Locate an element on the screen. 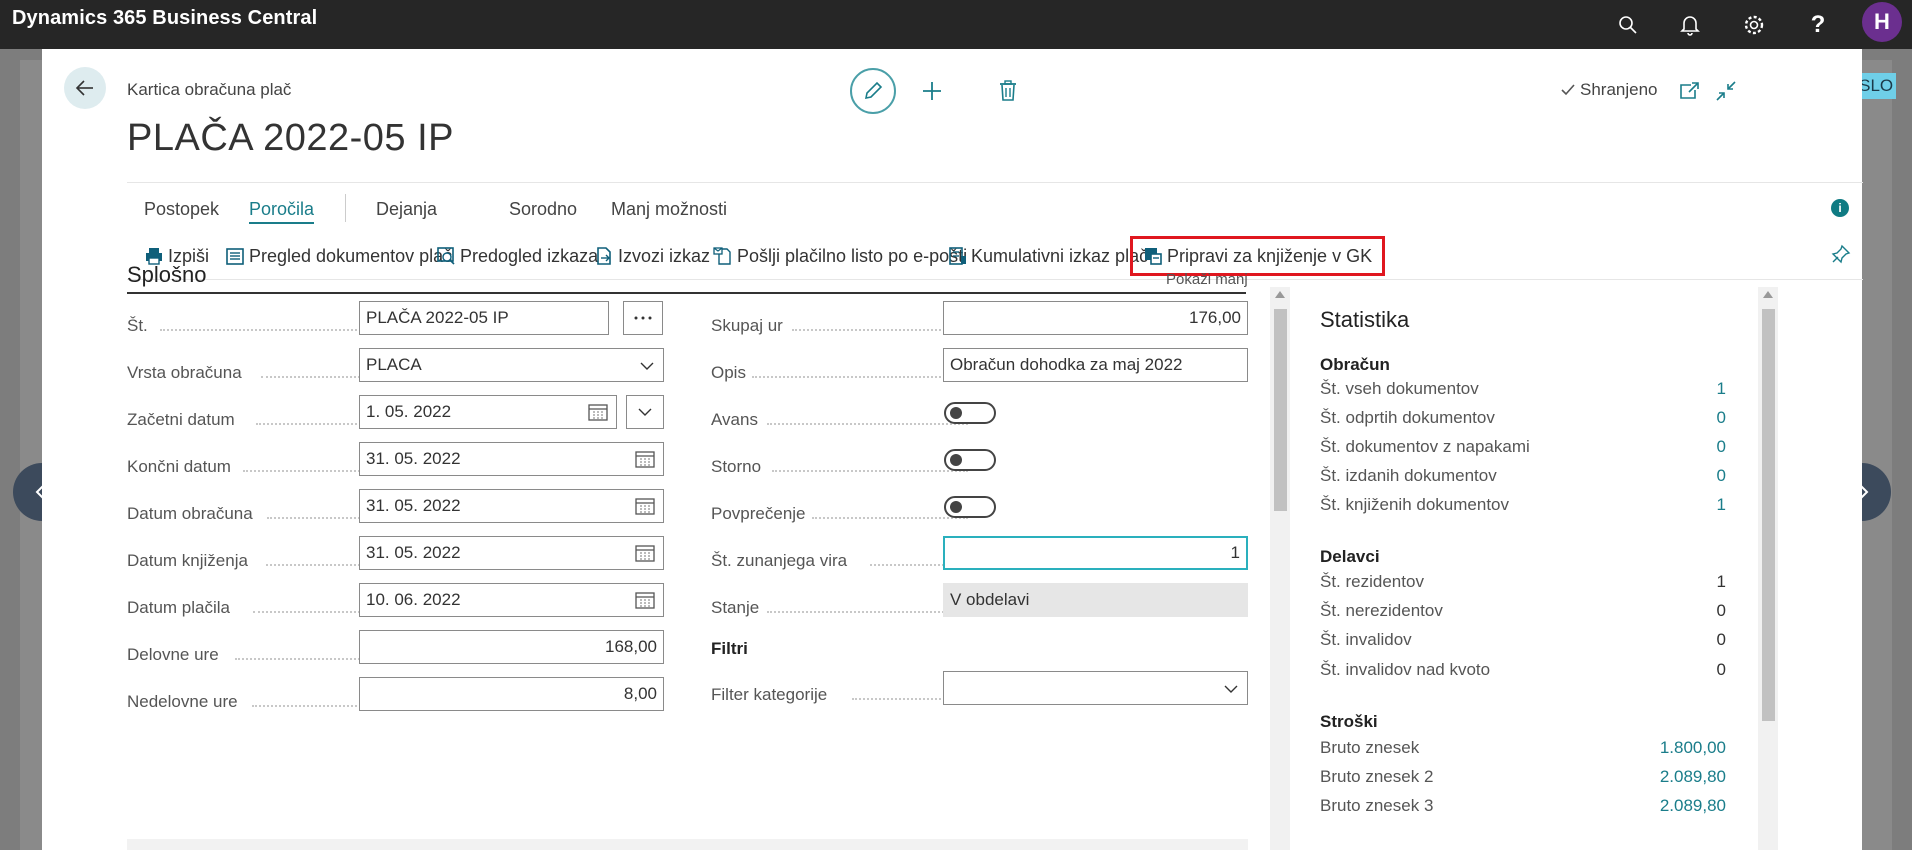  field-filter-kategorije is located at coordinates (1095, 688).